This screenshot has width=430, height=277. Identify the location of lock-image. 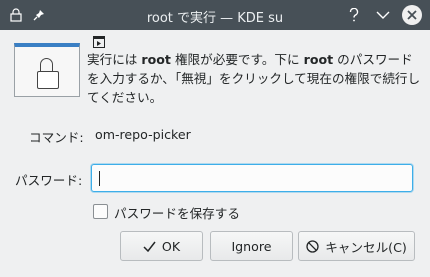
(47, 70).